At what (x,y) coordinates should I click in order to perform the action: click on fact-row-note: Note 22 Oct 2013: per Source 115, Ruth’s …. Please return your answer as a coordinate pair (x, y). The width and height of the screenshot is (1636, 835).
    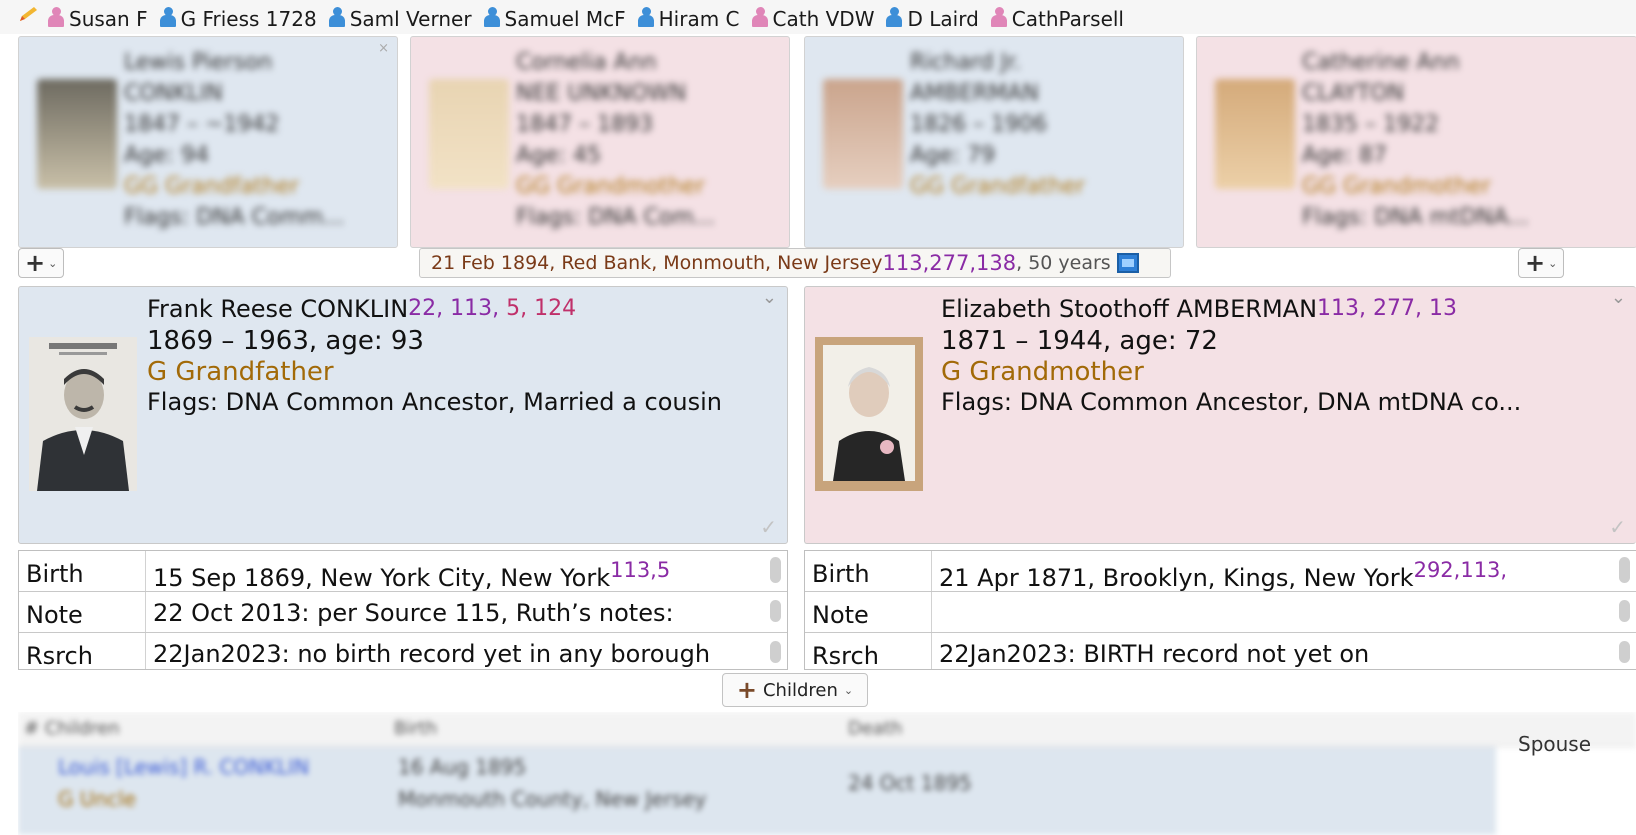
    Looking at the image, I should click on (403, 612).